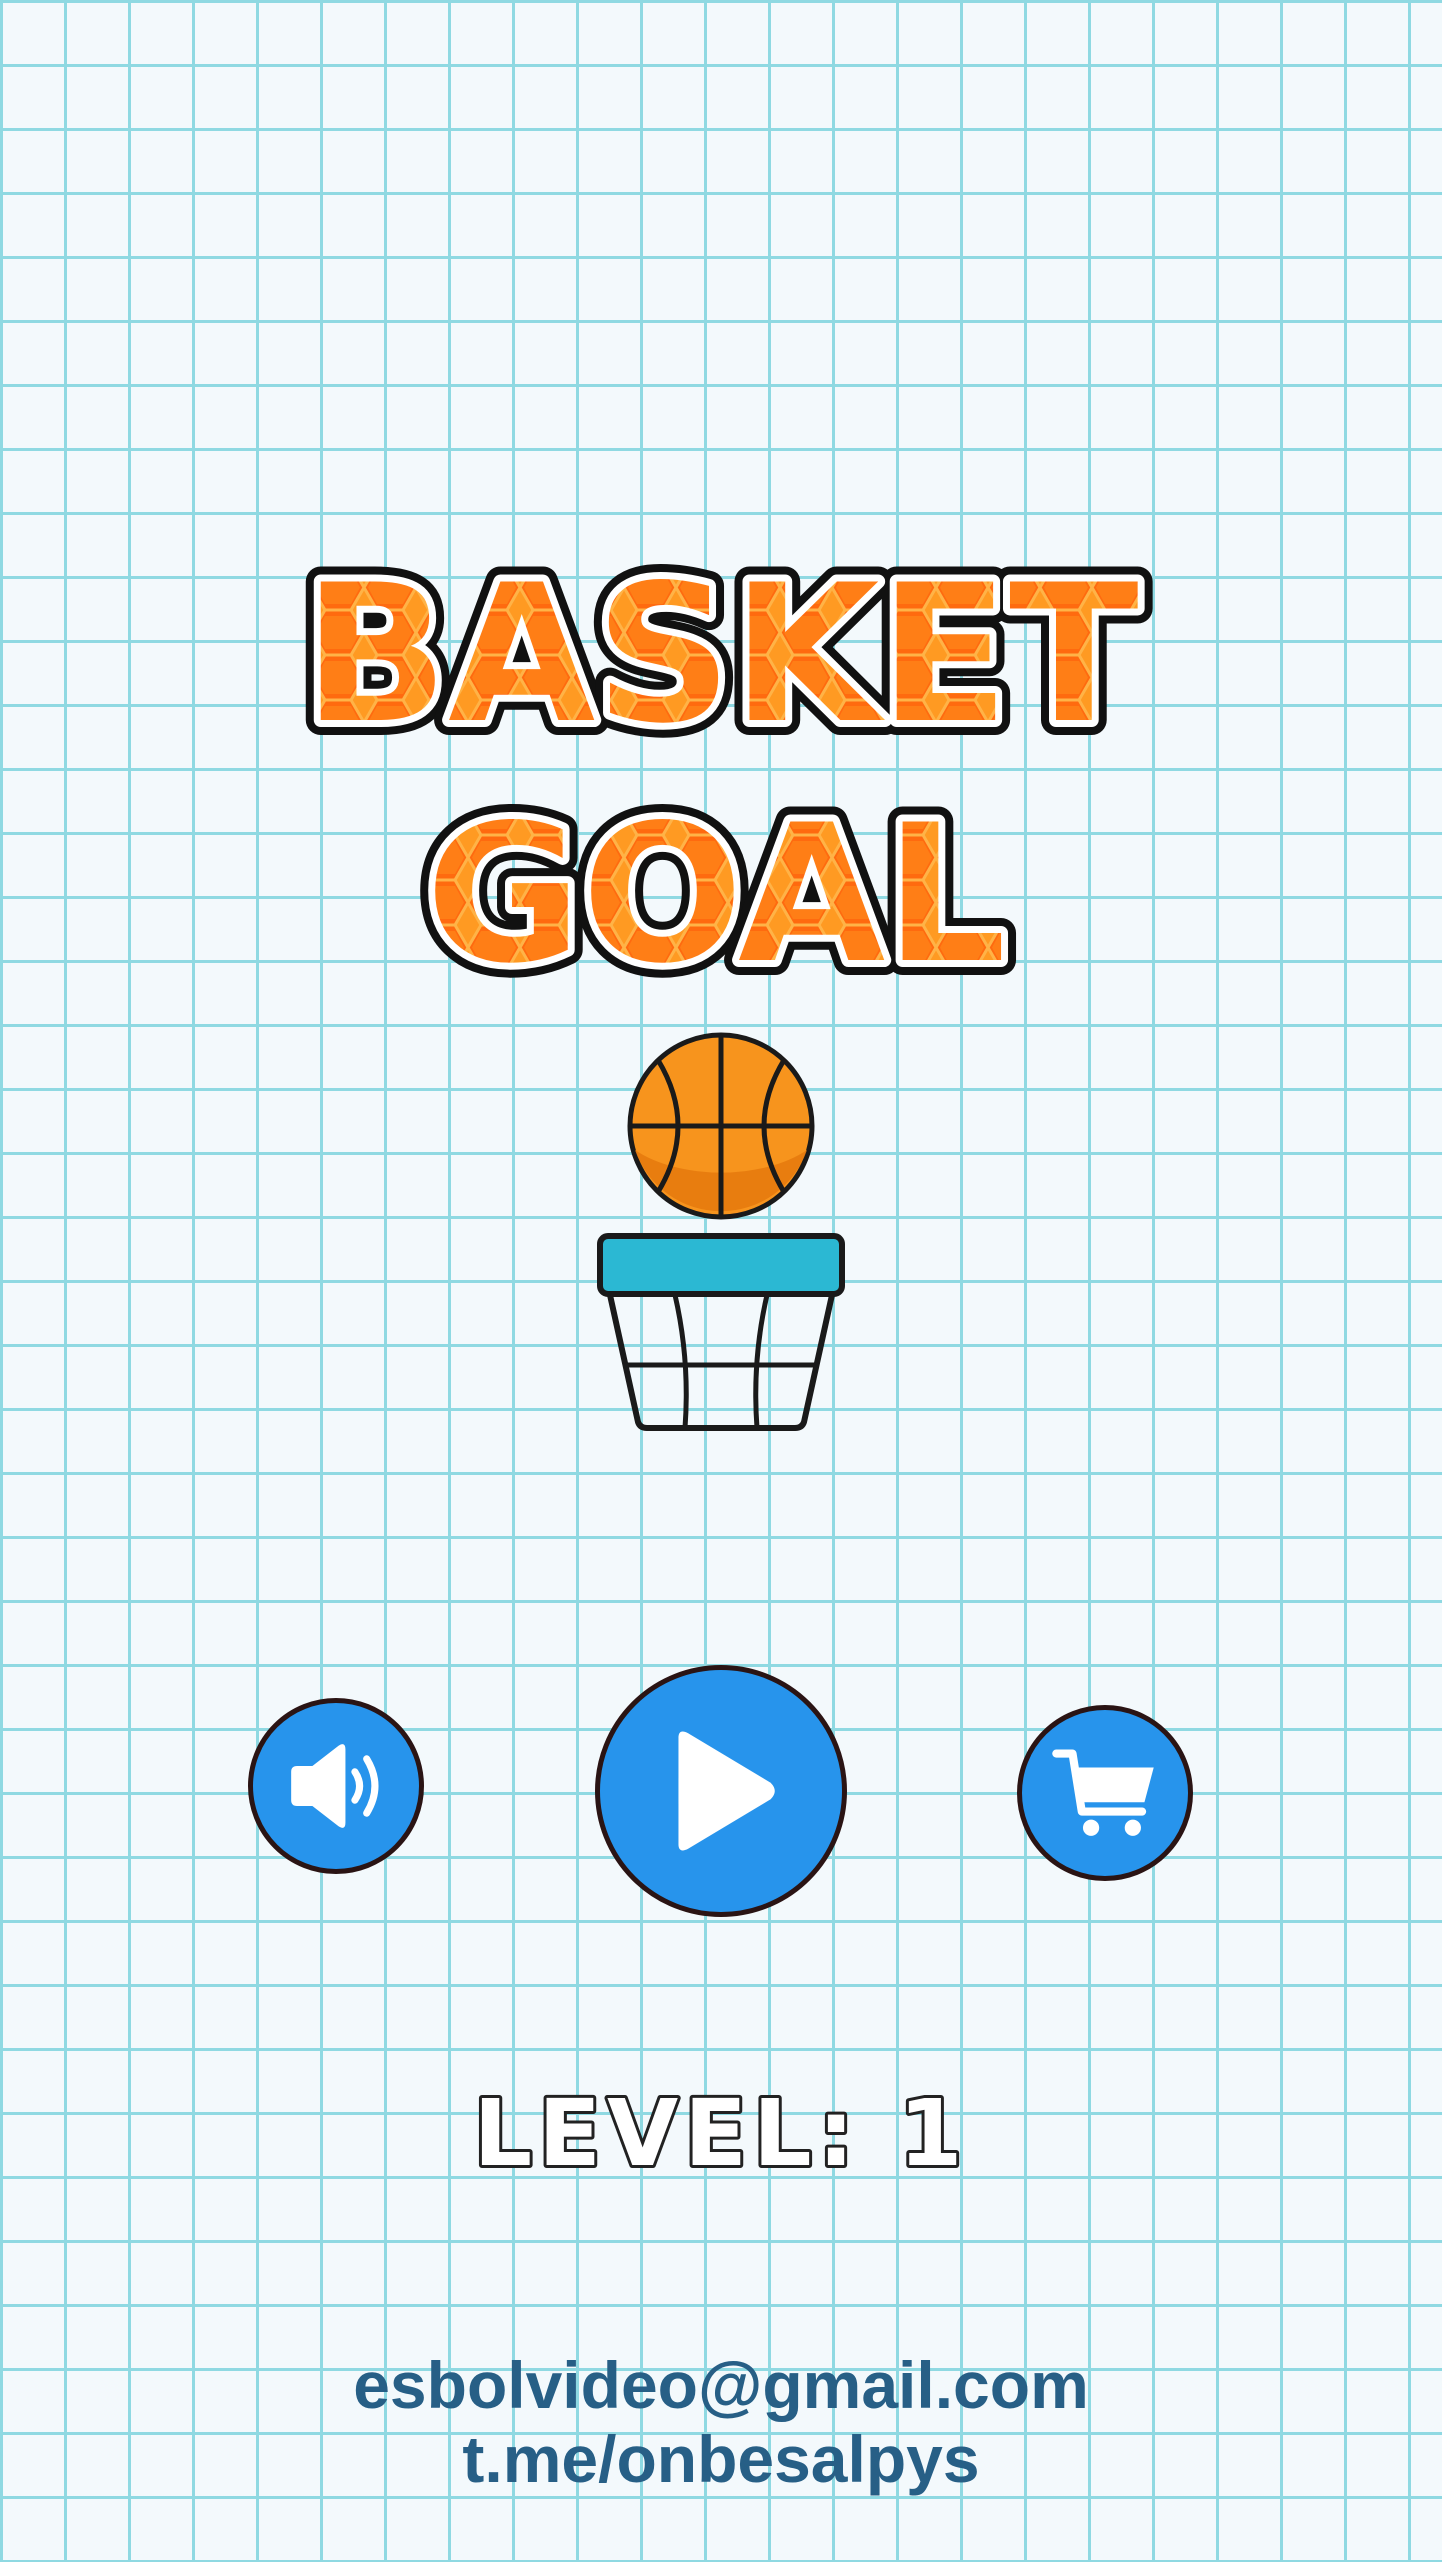  I want to click on play-icon, so click(726, 1791).